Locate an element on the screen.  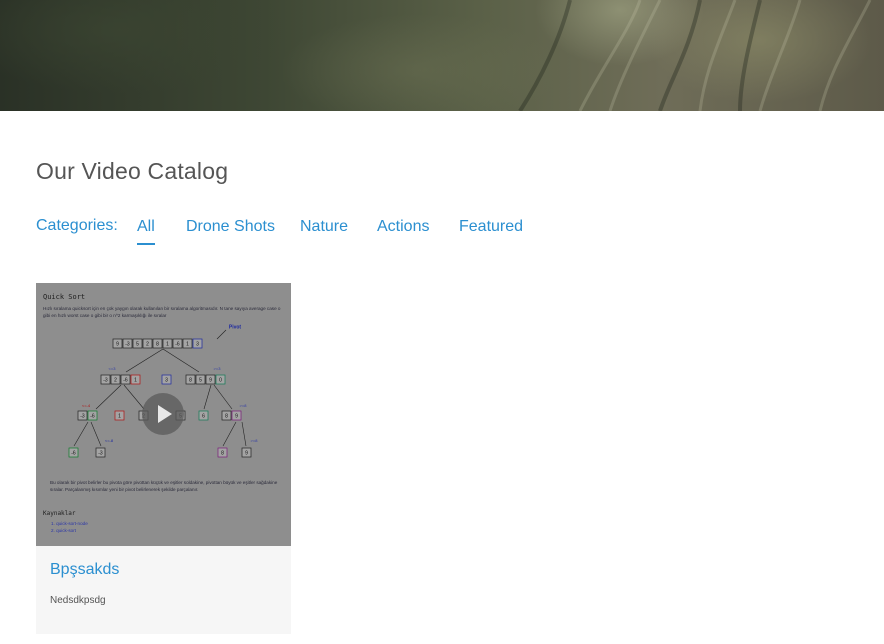
tab-all: All is located at coordinates (146, 231).